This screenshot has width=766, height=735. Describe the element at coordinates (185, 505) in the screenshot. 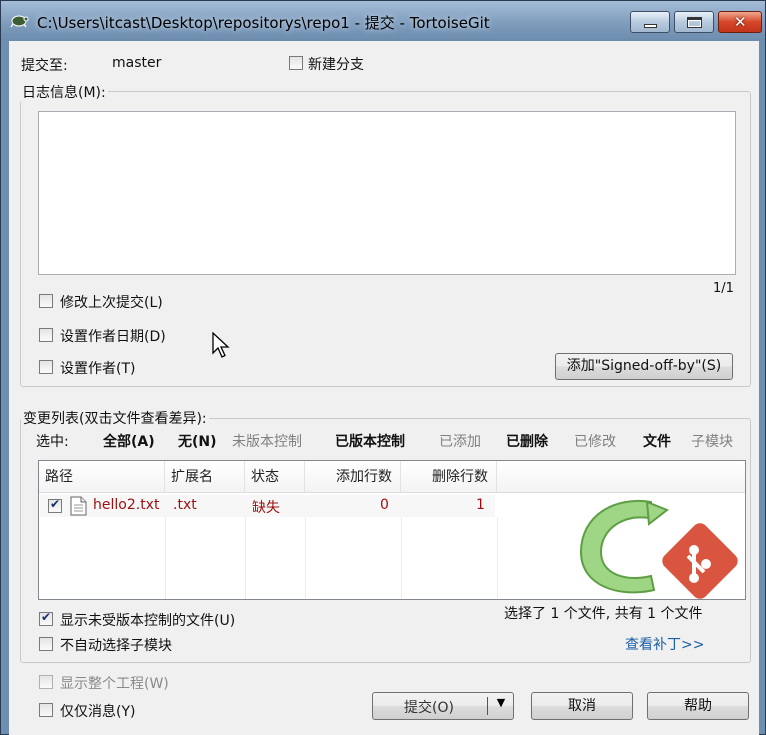

I see `file-extension: .txt` at that location.